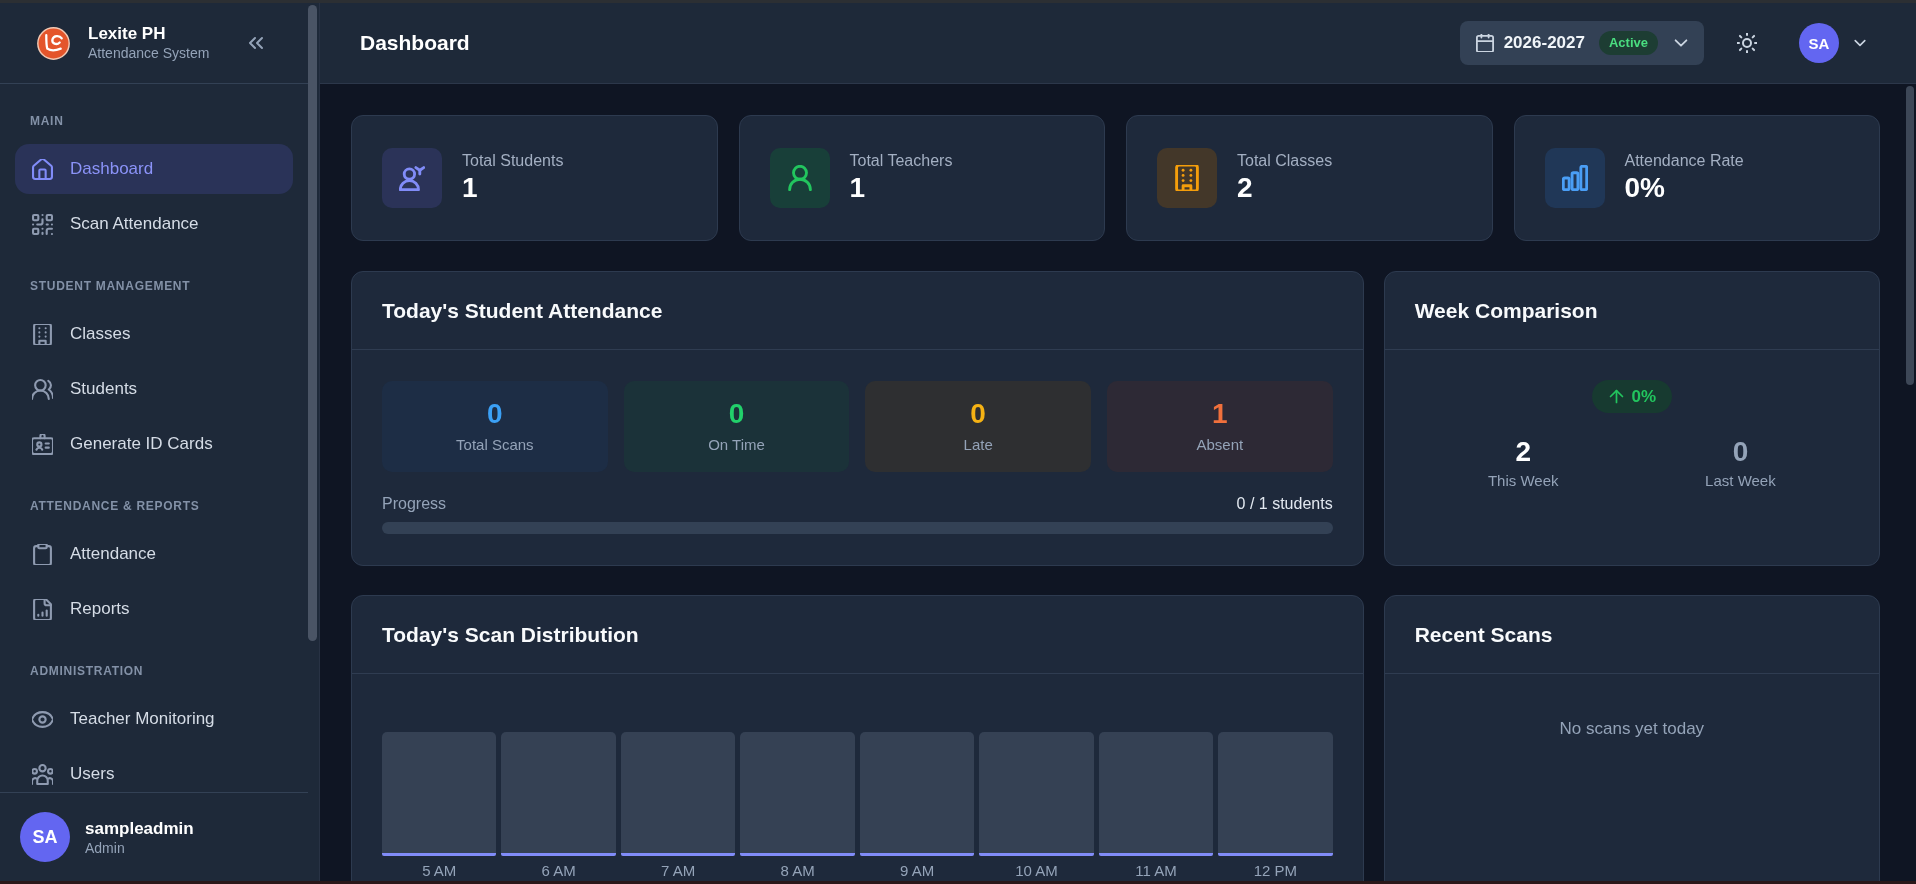 The image size is (1916, 884). Describe the element at coordinates (1581, 43) in the screenshot. I see `school-year-selector: 2026-2027 Active` at that location.